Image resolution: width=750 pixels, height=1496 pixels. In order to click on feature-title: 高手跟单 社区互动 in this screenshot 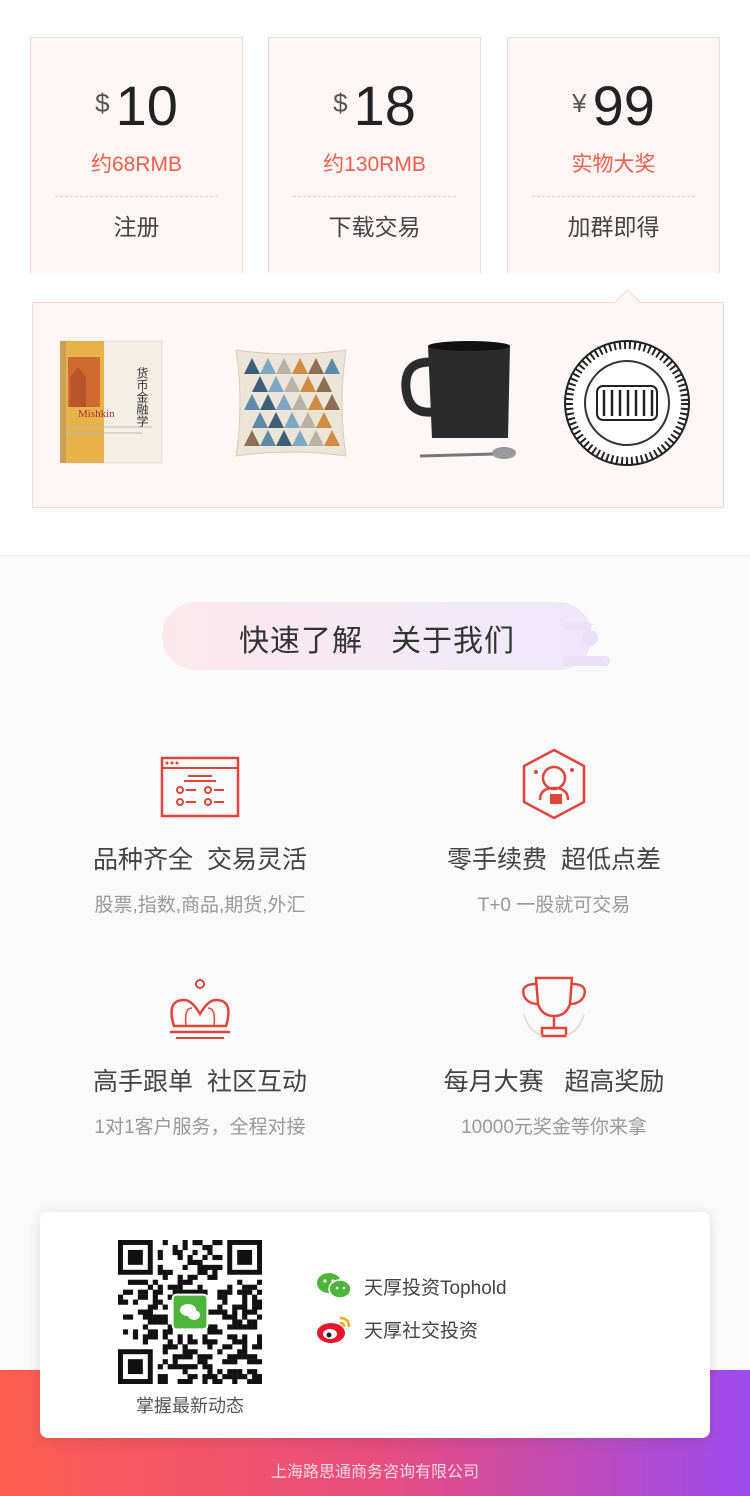, I will do `click(200, 1082)`.